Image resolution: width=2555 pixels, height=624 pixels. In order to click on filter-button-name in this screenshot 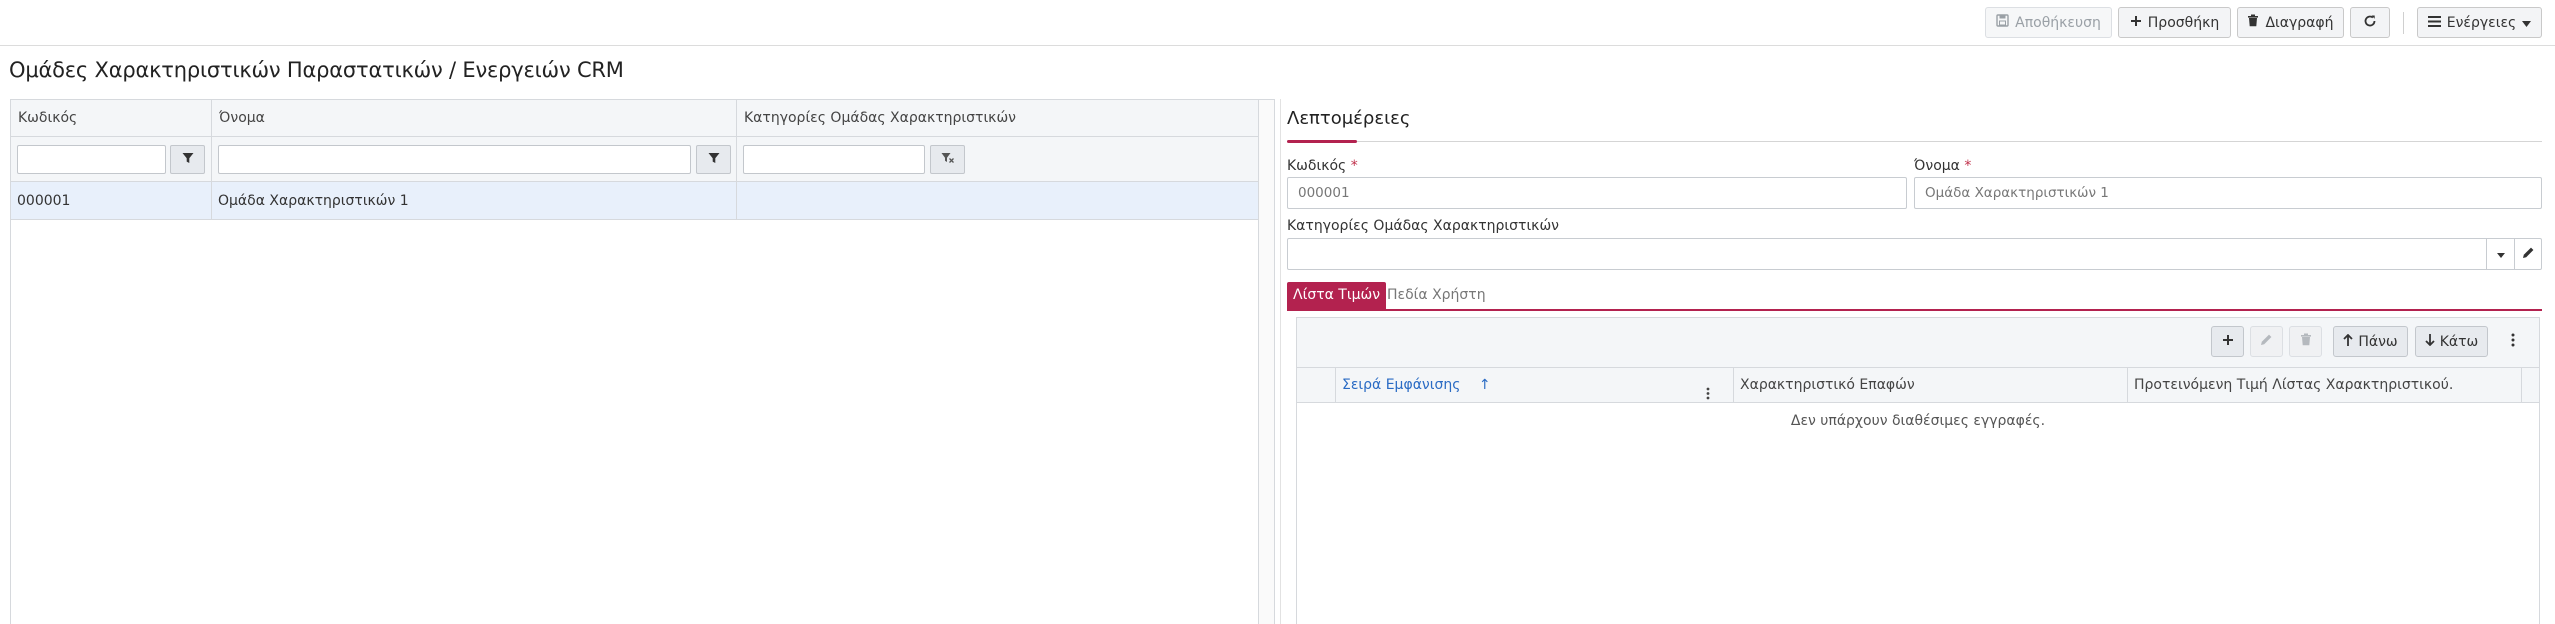, I will do `click(713, 159)`.